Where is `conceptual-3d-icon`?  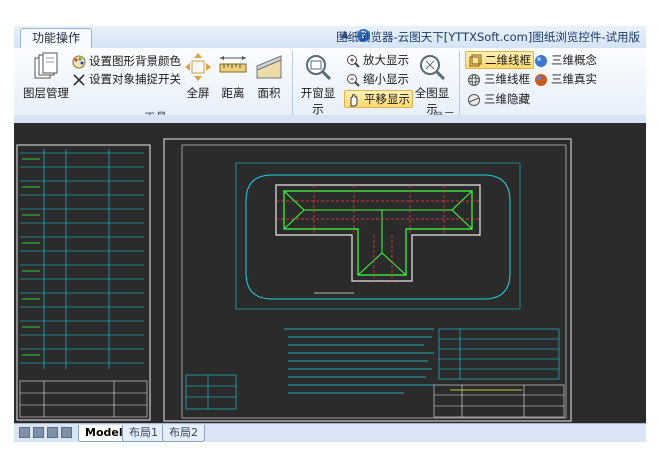
conceptual-3d-icon is located at coordinates (541, 60).